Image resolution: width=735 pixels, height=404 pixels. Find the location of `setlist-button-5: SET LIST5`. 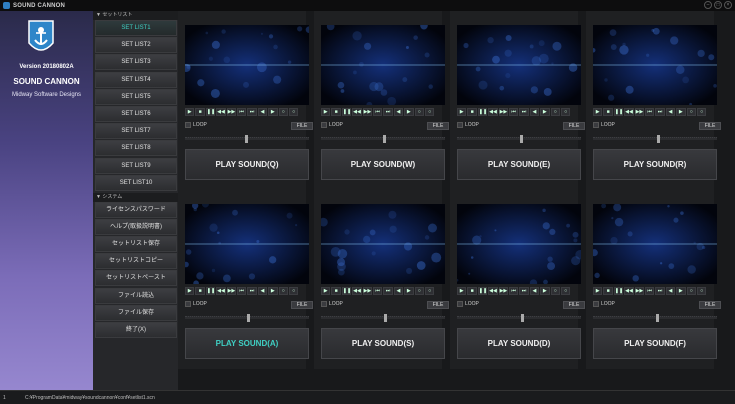

setlist-button-5: SET LIST5 is located at coordinates (136, 96).